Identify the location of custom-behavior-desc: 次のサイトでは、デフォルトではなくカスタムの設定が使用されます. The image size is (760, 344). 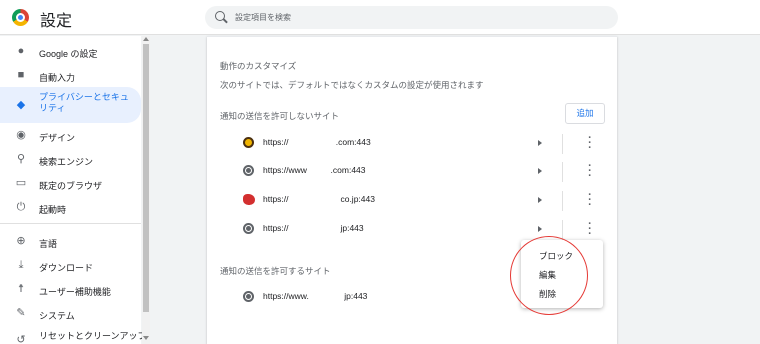
(352, 85).